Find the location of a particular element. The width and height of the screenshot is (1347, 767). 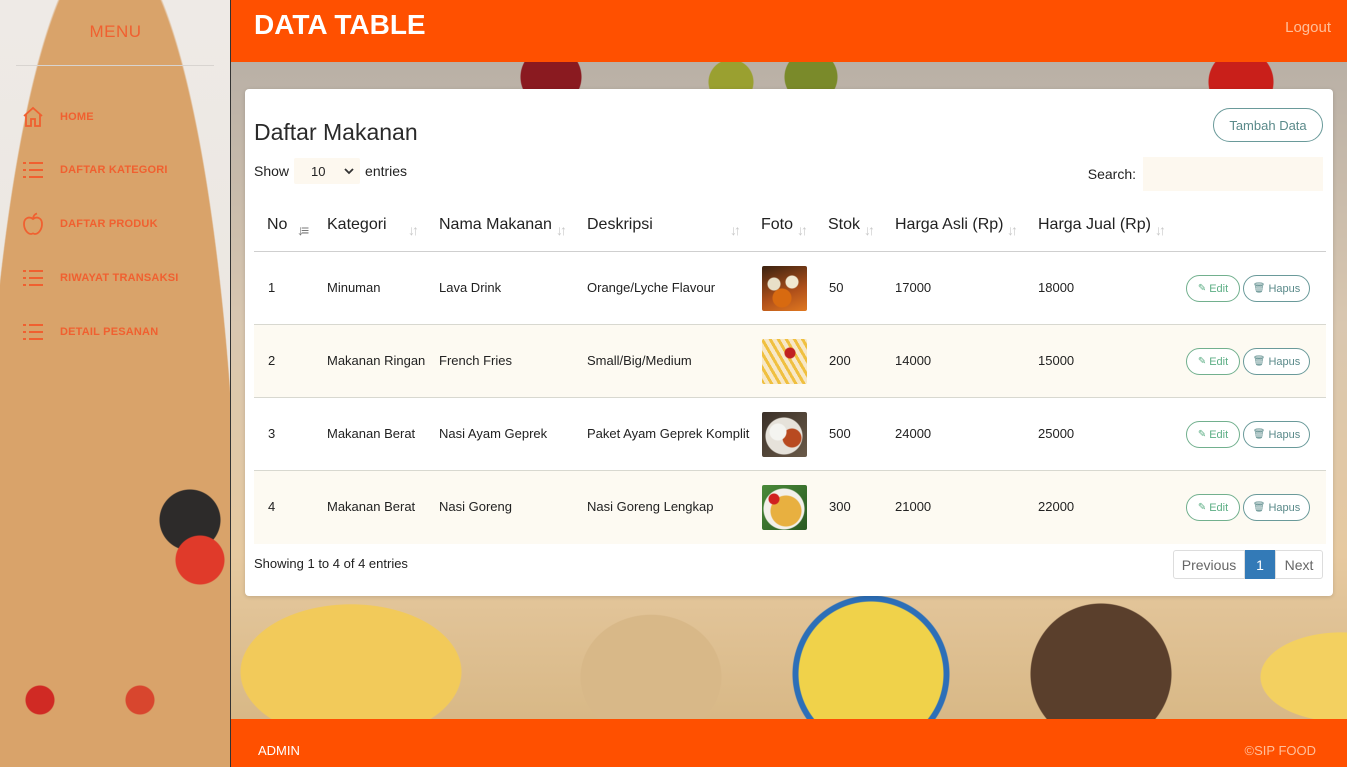

table-info: Showing 1 to 4 of 4 entries is located at coordinates (331, 563).